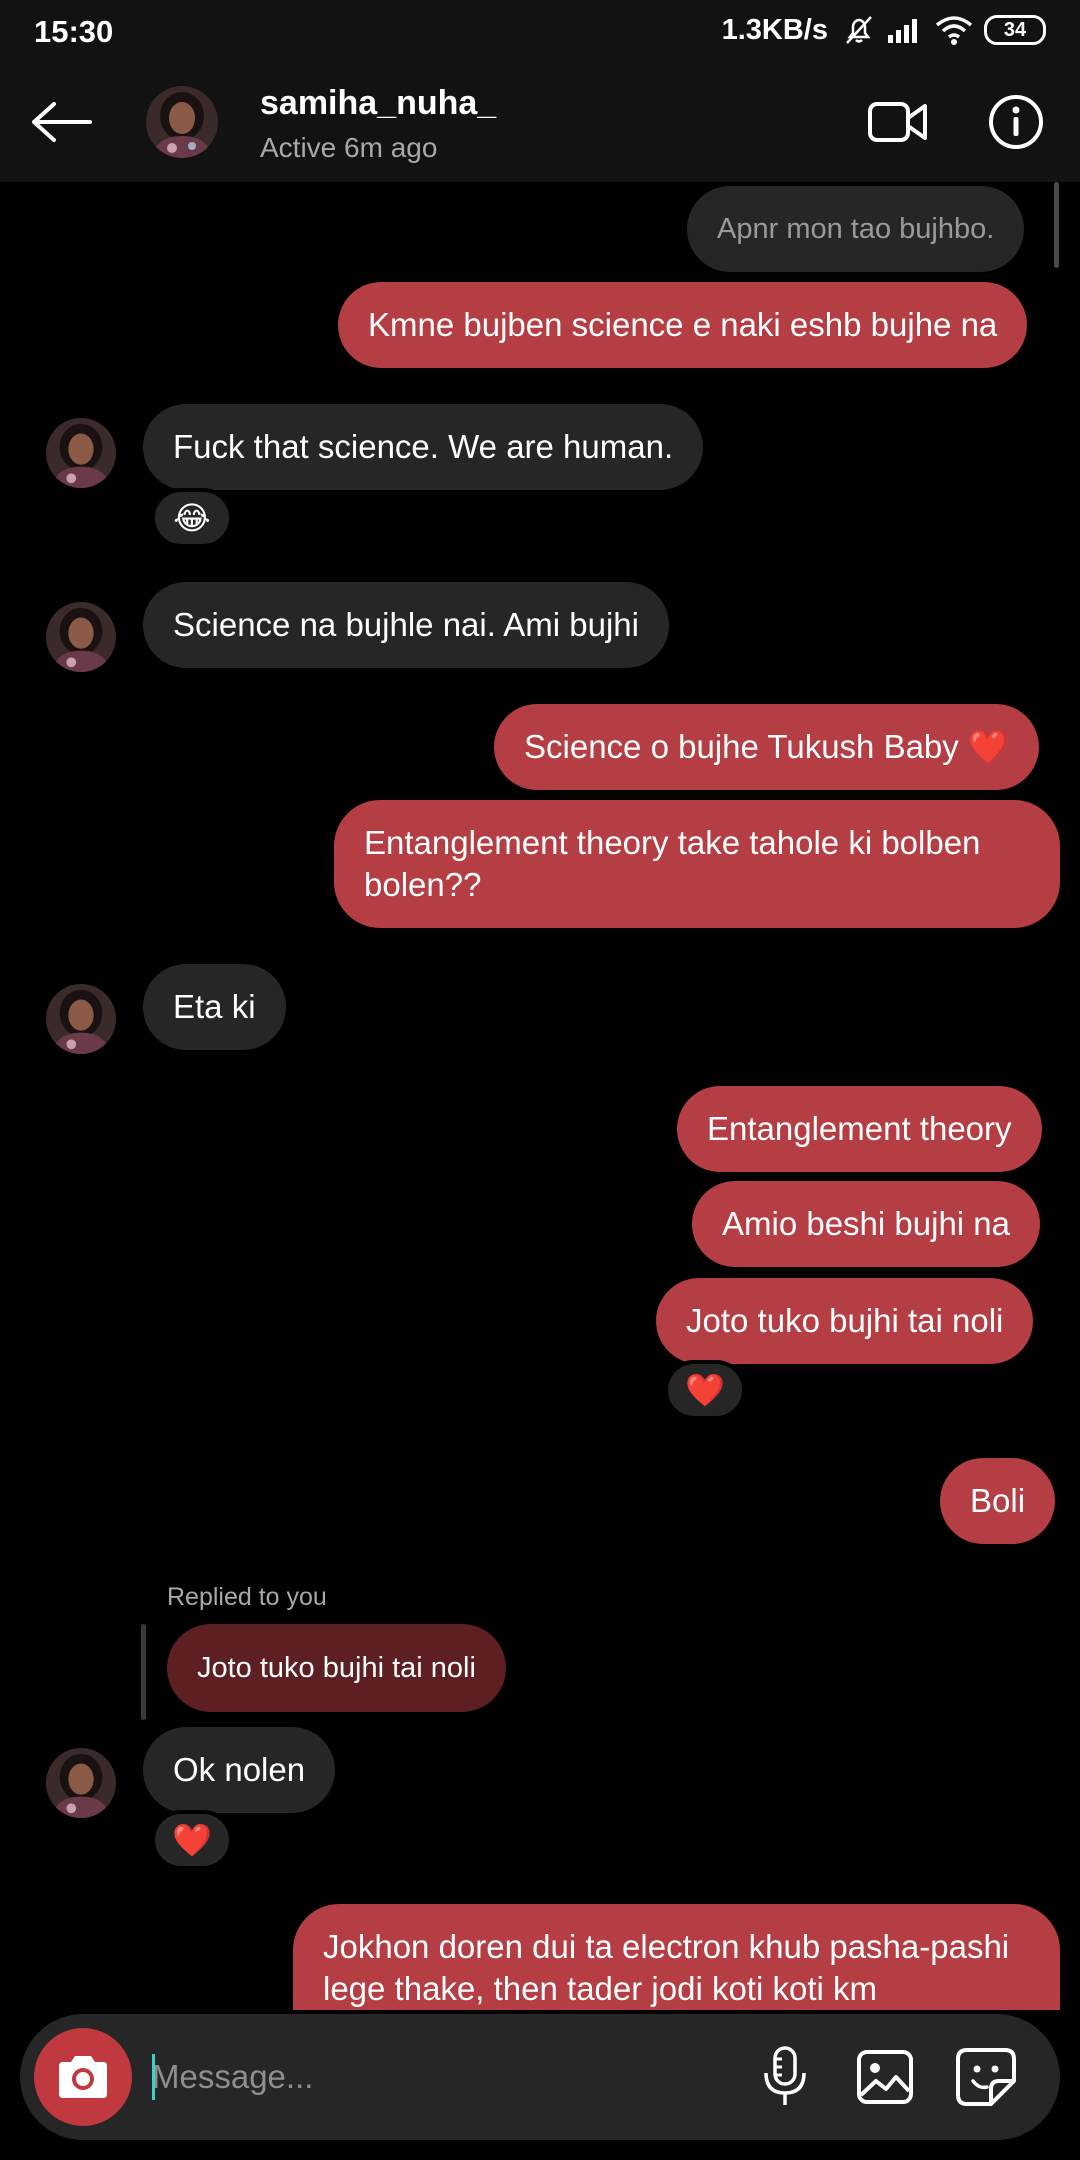  What do you see at coordinates (884, 30) in the screenshot?
I see `status-icons: 1.3KB/s 34` at bounding box center [884, 30].